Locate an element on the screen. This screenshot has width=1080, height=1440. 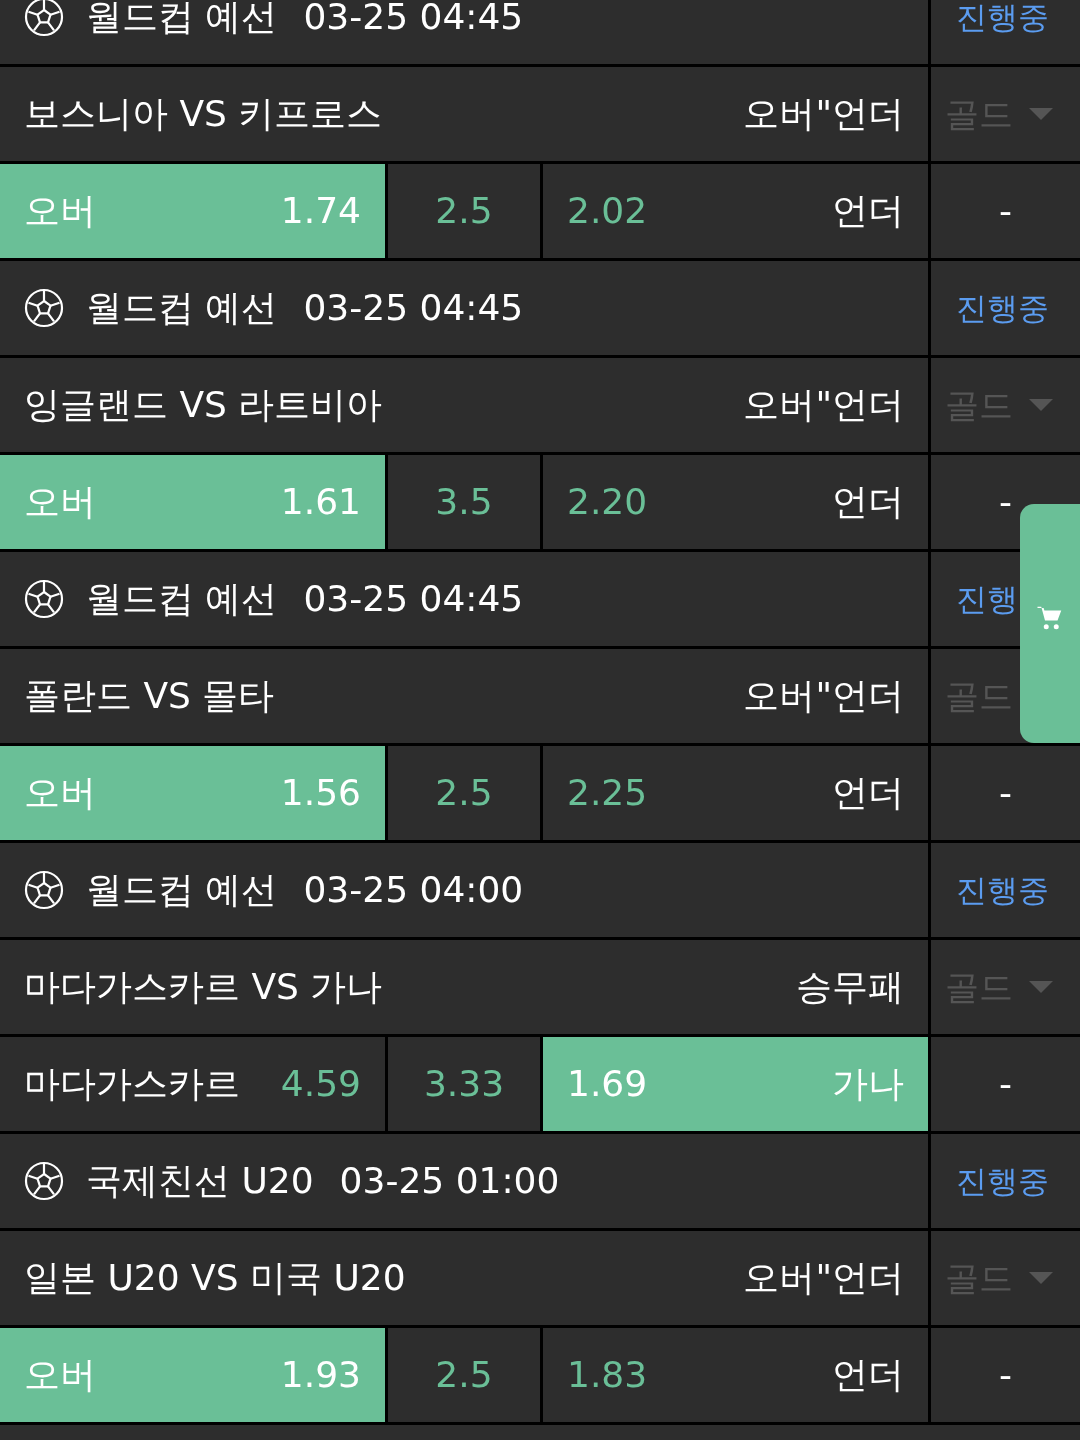
match-time: 03-25 04:00 is located at coordinates (413, 890).